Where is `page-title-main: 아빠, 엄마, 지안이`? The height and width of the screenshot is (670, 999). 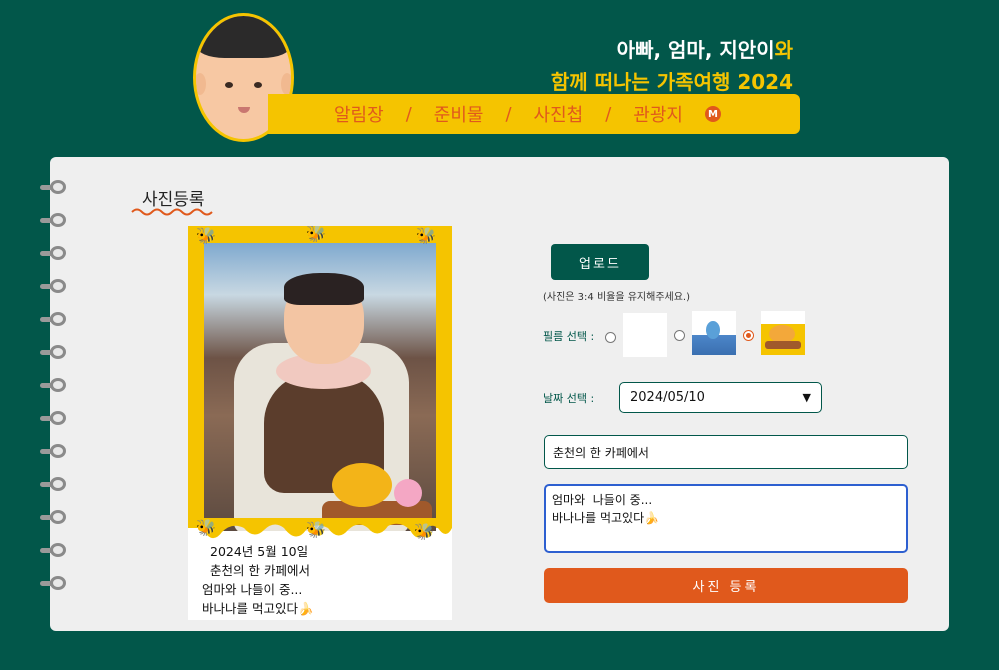
page-title-main: 아빠, 엄마, 지안이 is located at coordinates (695, 50).